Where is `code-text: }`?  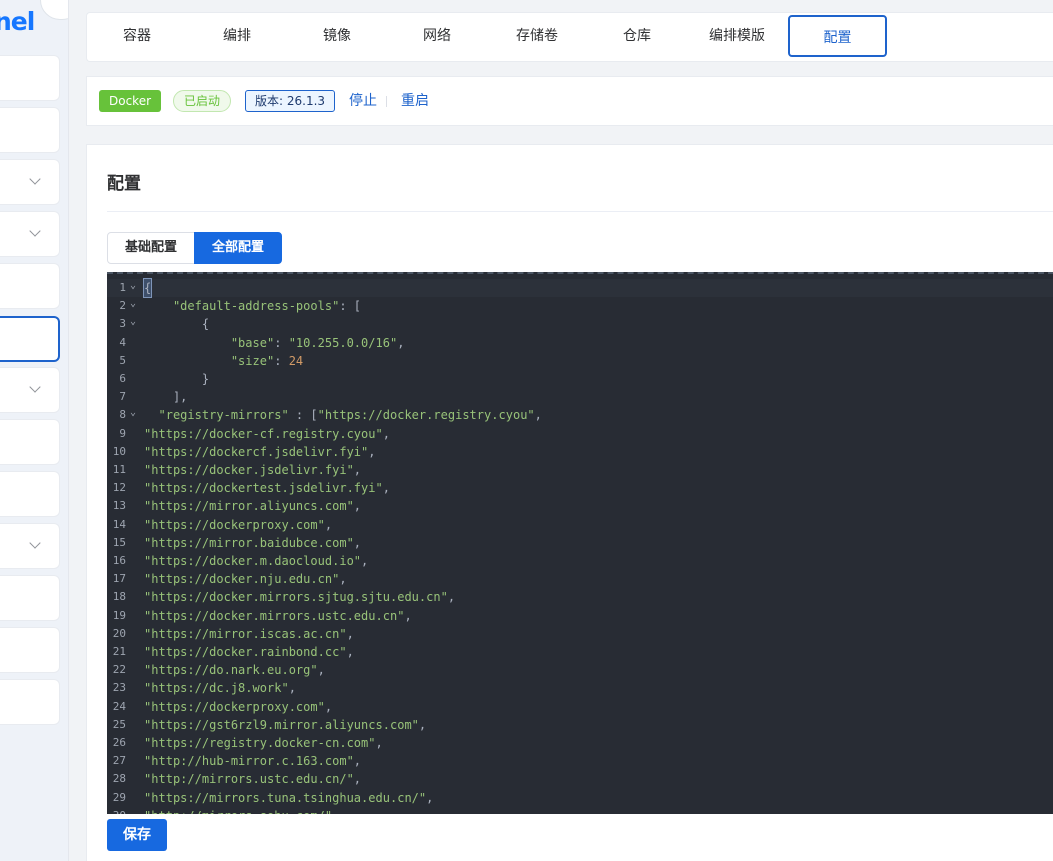 code-text: } is located at coordinates (205, 379).